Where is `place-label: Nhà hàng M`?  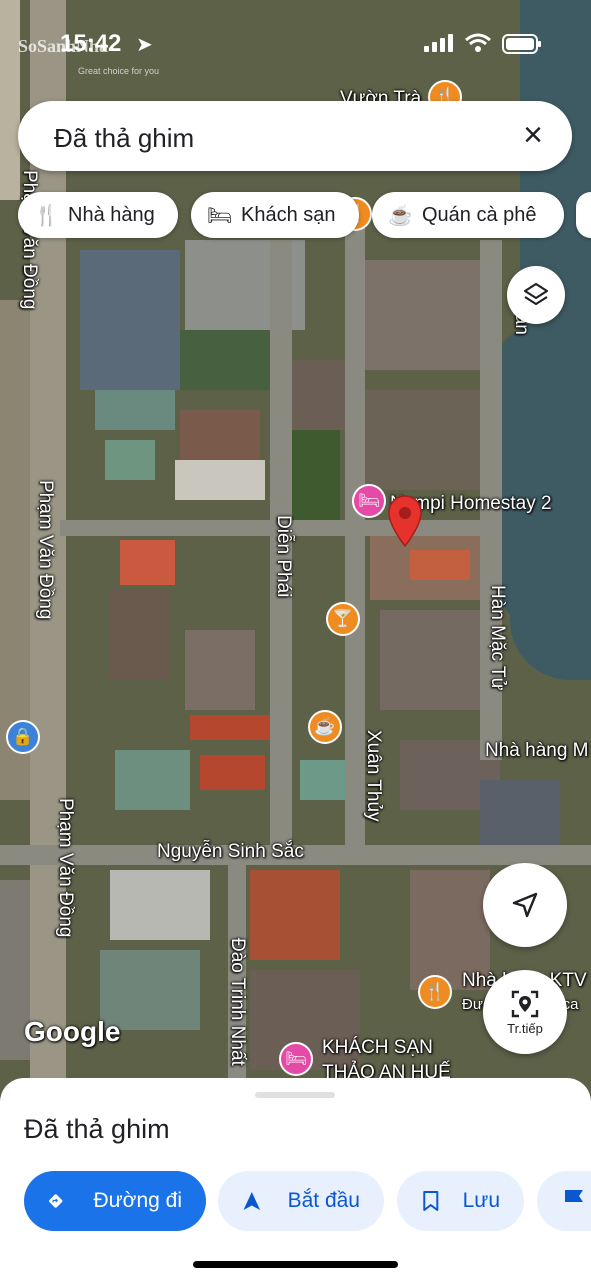
place-label: Nhà hàng M is located at coordinates (537, 751).